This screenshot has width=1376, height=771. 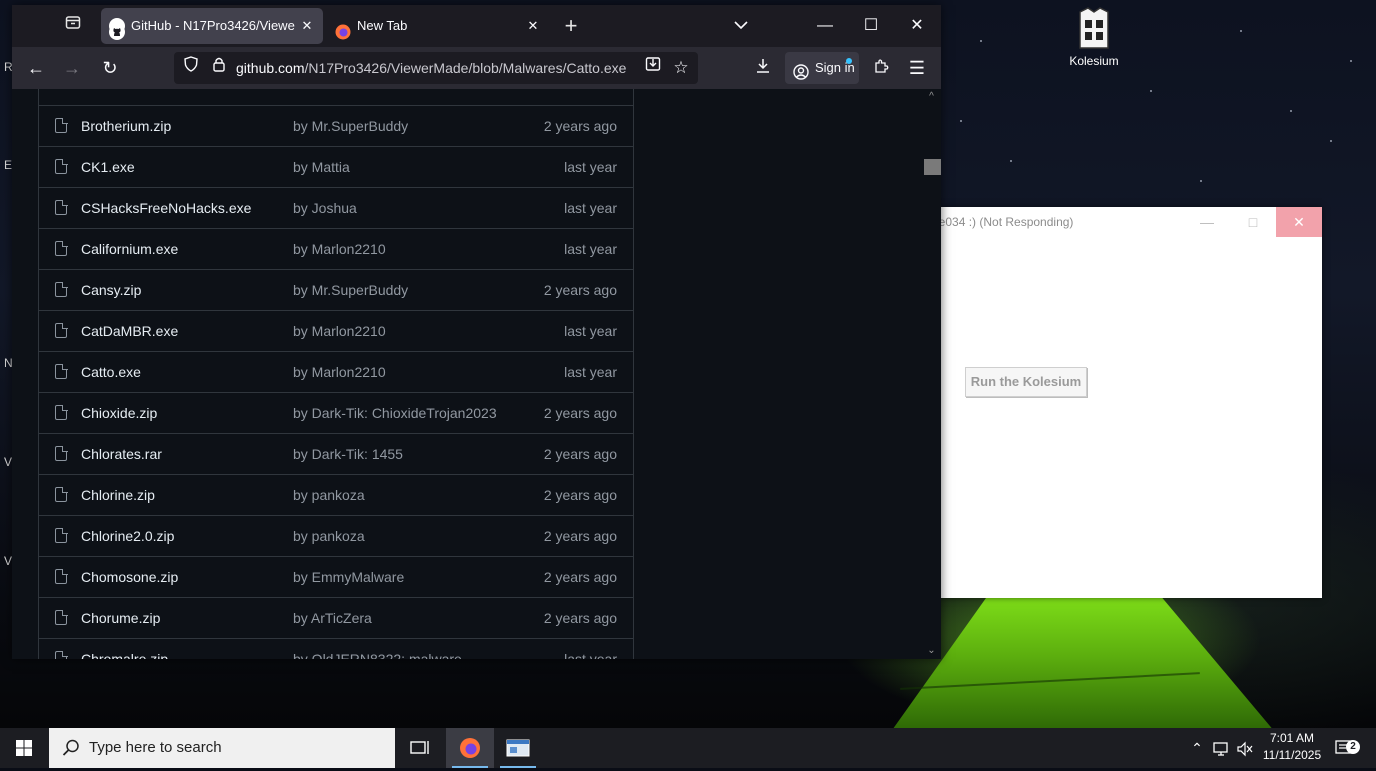 I want to click on app-window-icon, so click(x=518, y=748).